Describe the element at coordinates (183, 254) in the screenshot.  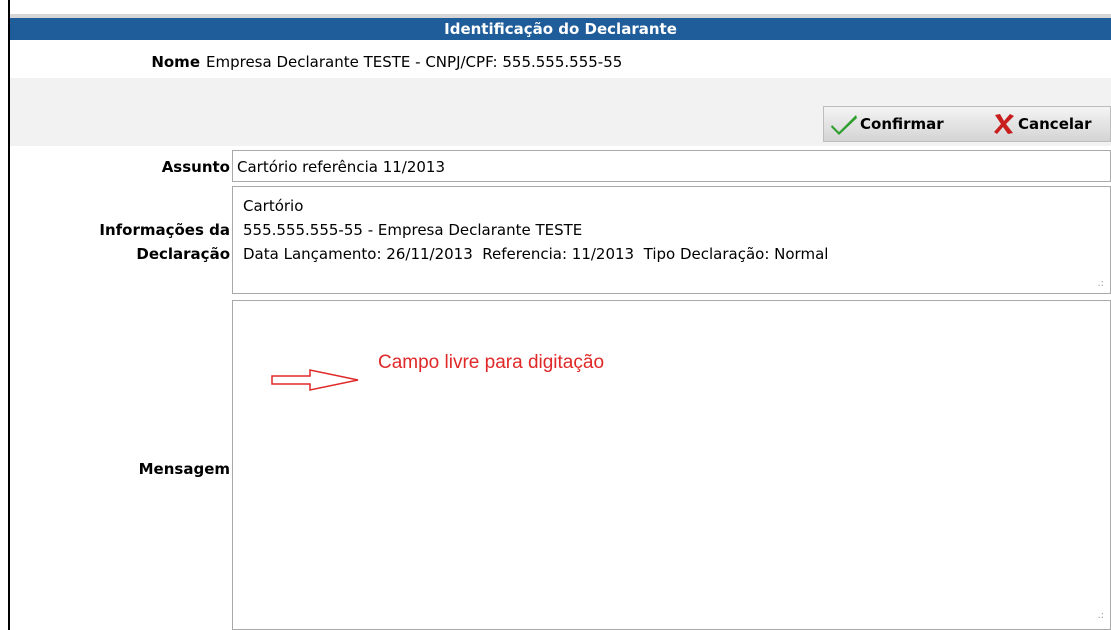
I see `info-label-line2: Declaração` at that location.